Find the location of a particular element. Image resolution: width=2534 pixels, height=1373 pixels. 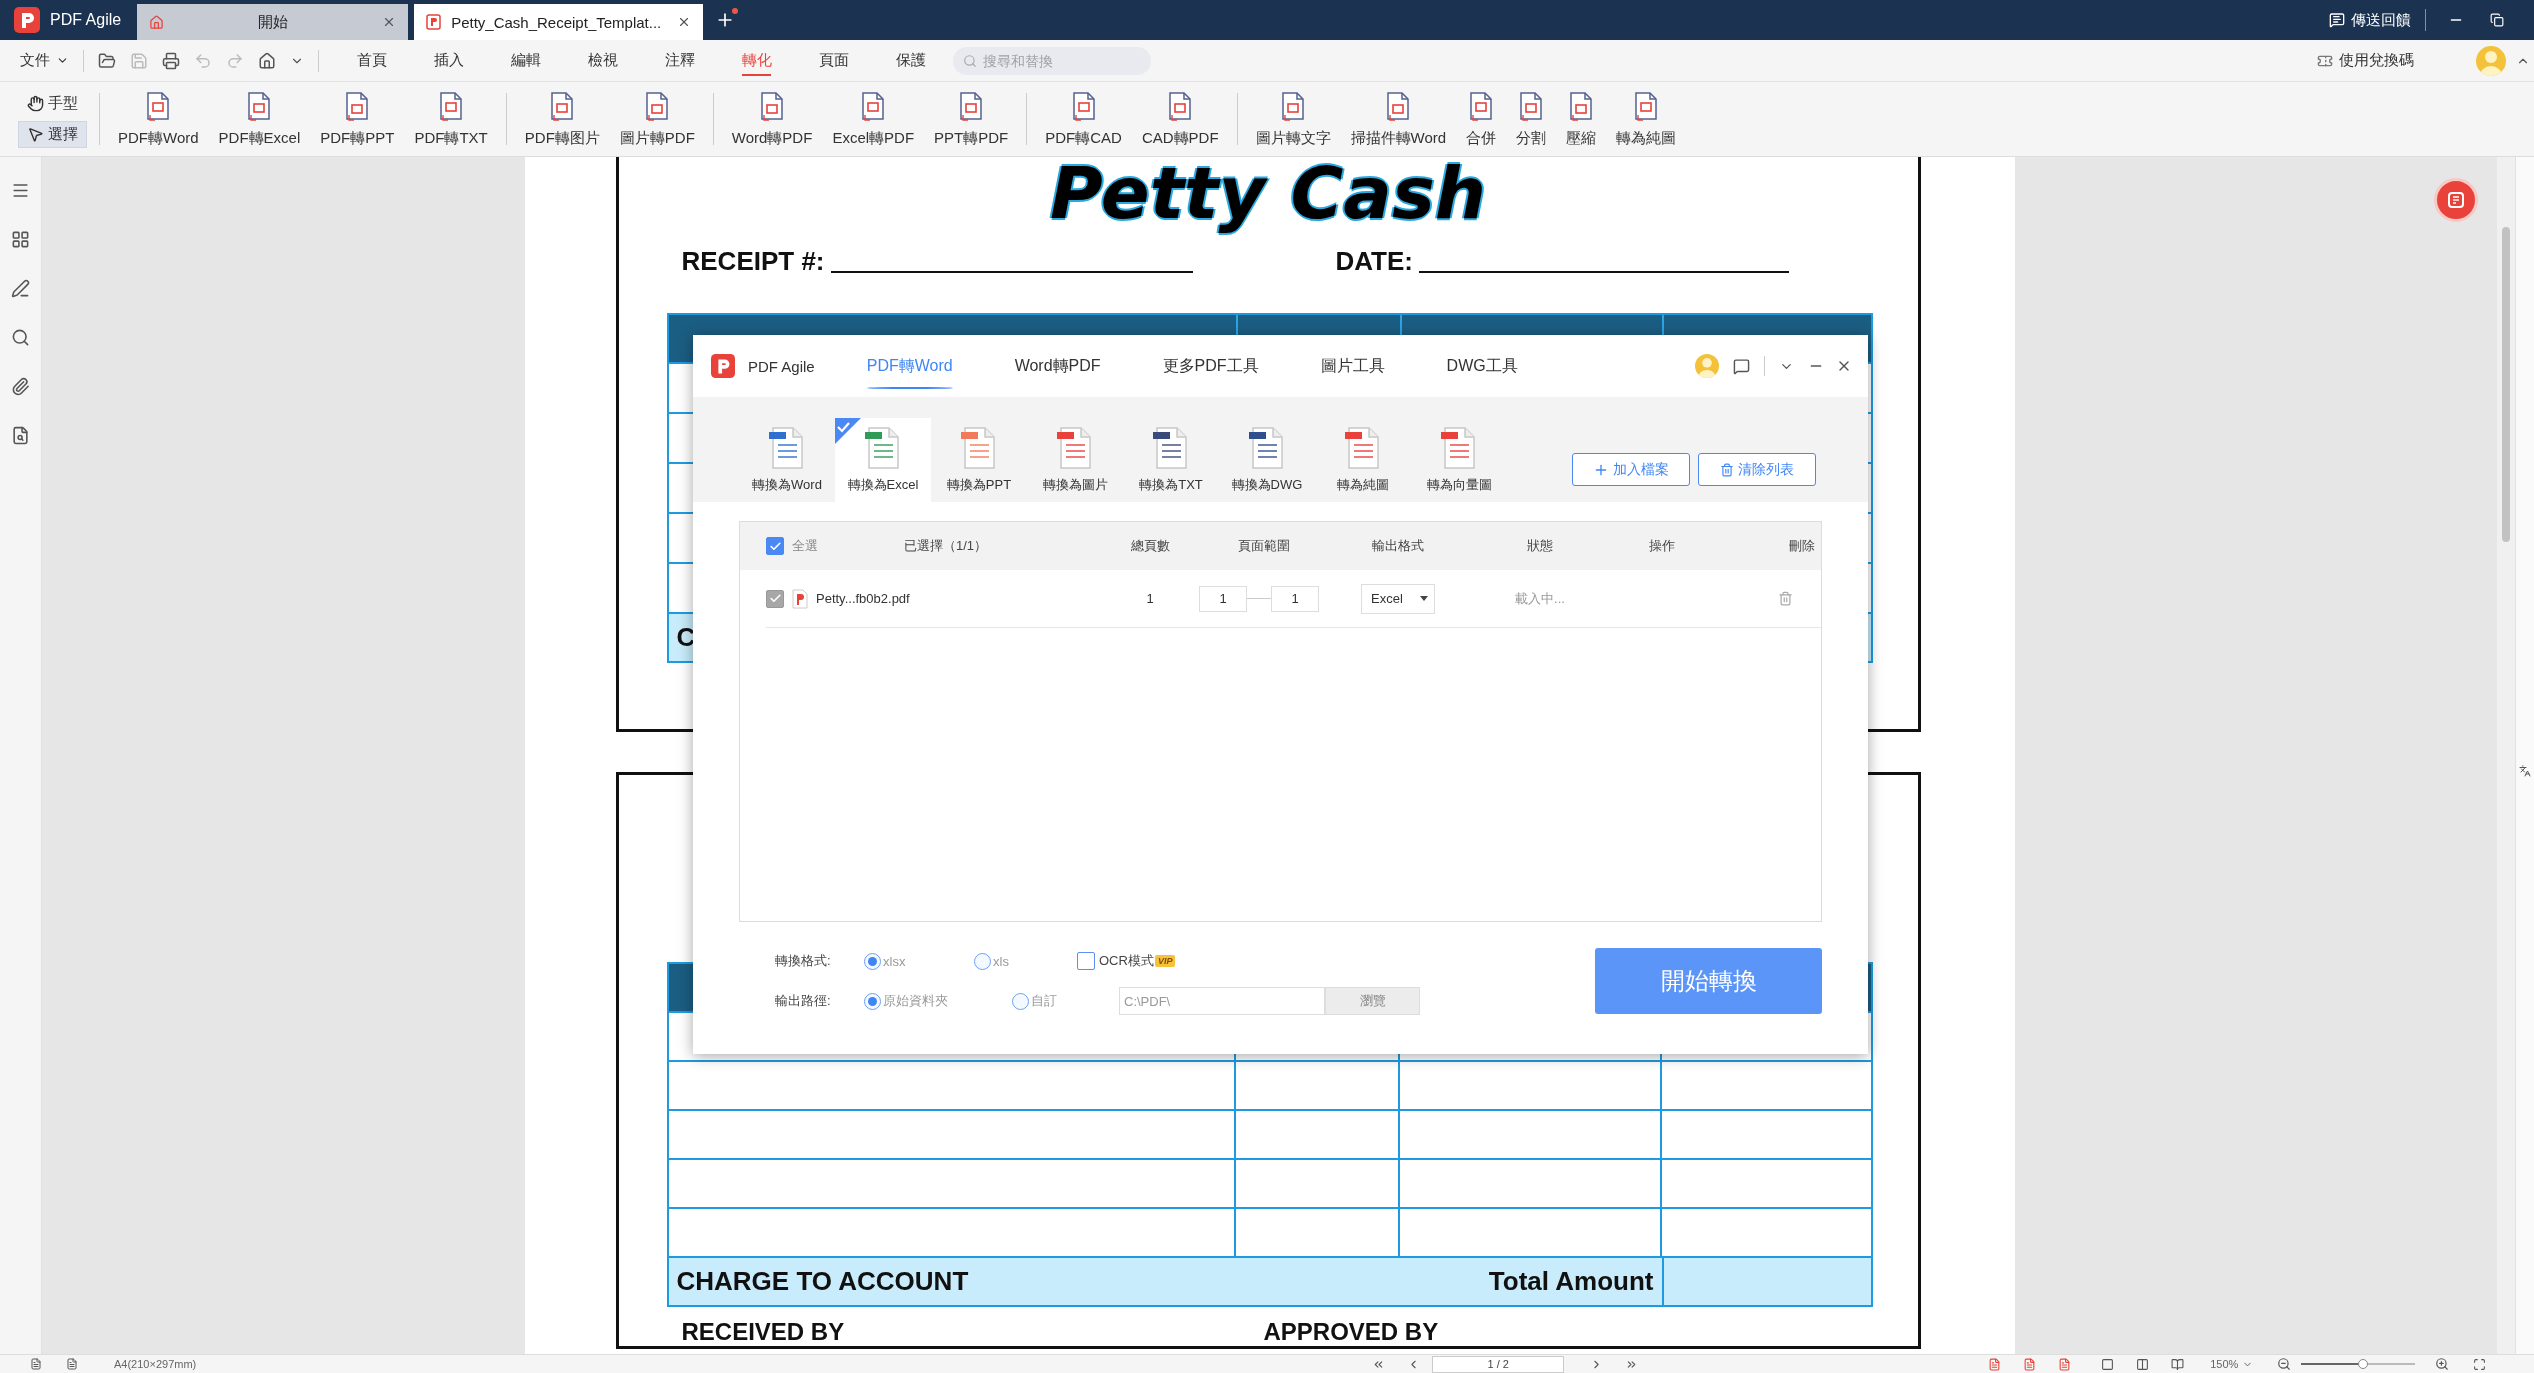

conversion-option: 轉為向量圖 is located at coordinates (1459, 460).